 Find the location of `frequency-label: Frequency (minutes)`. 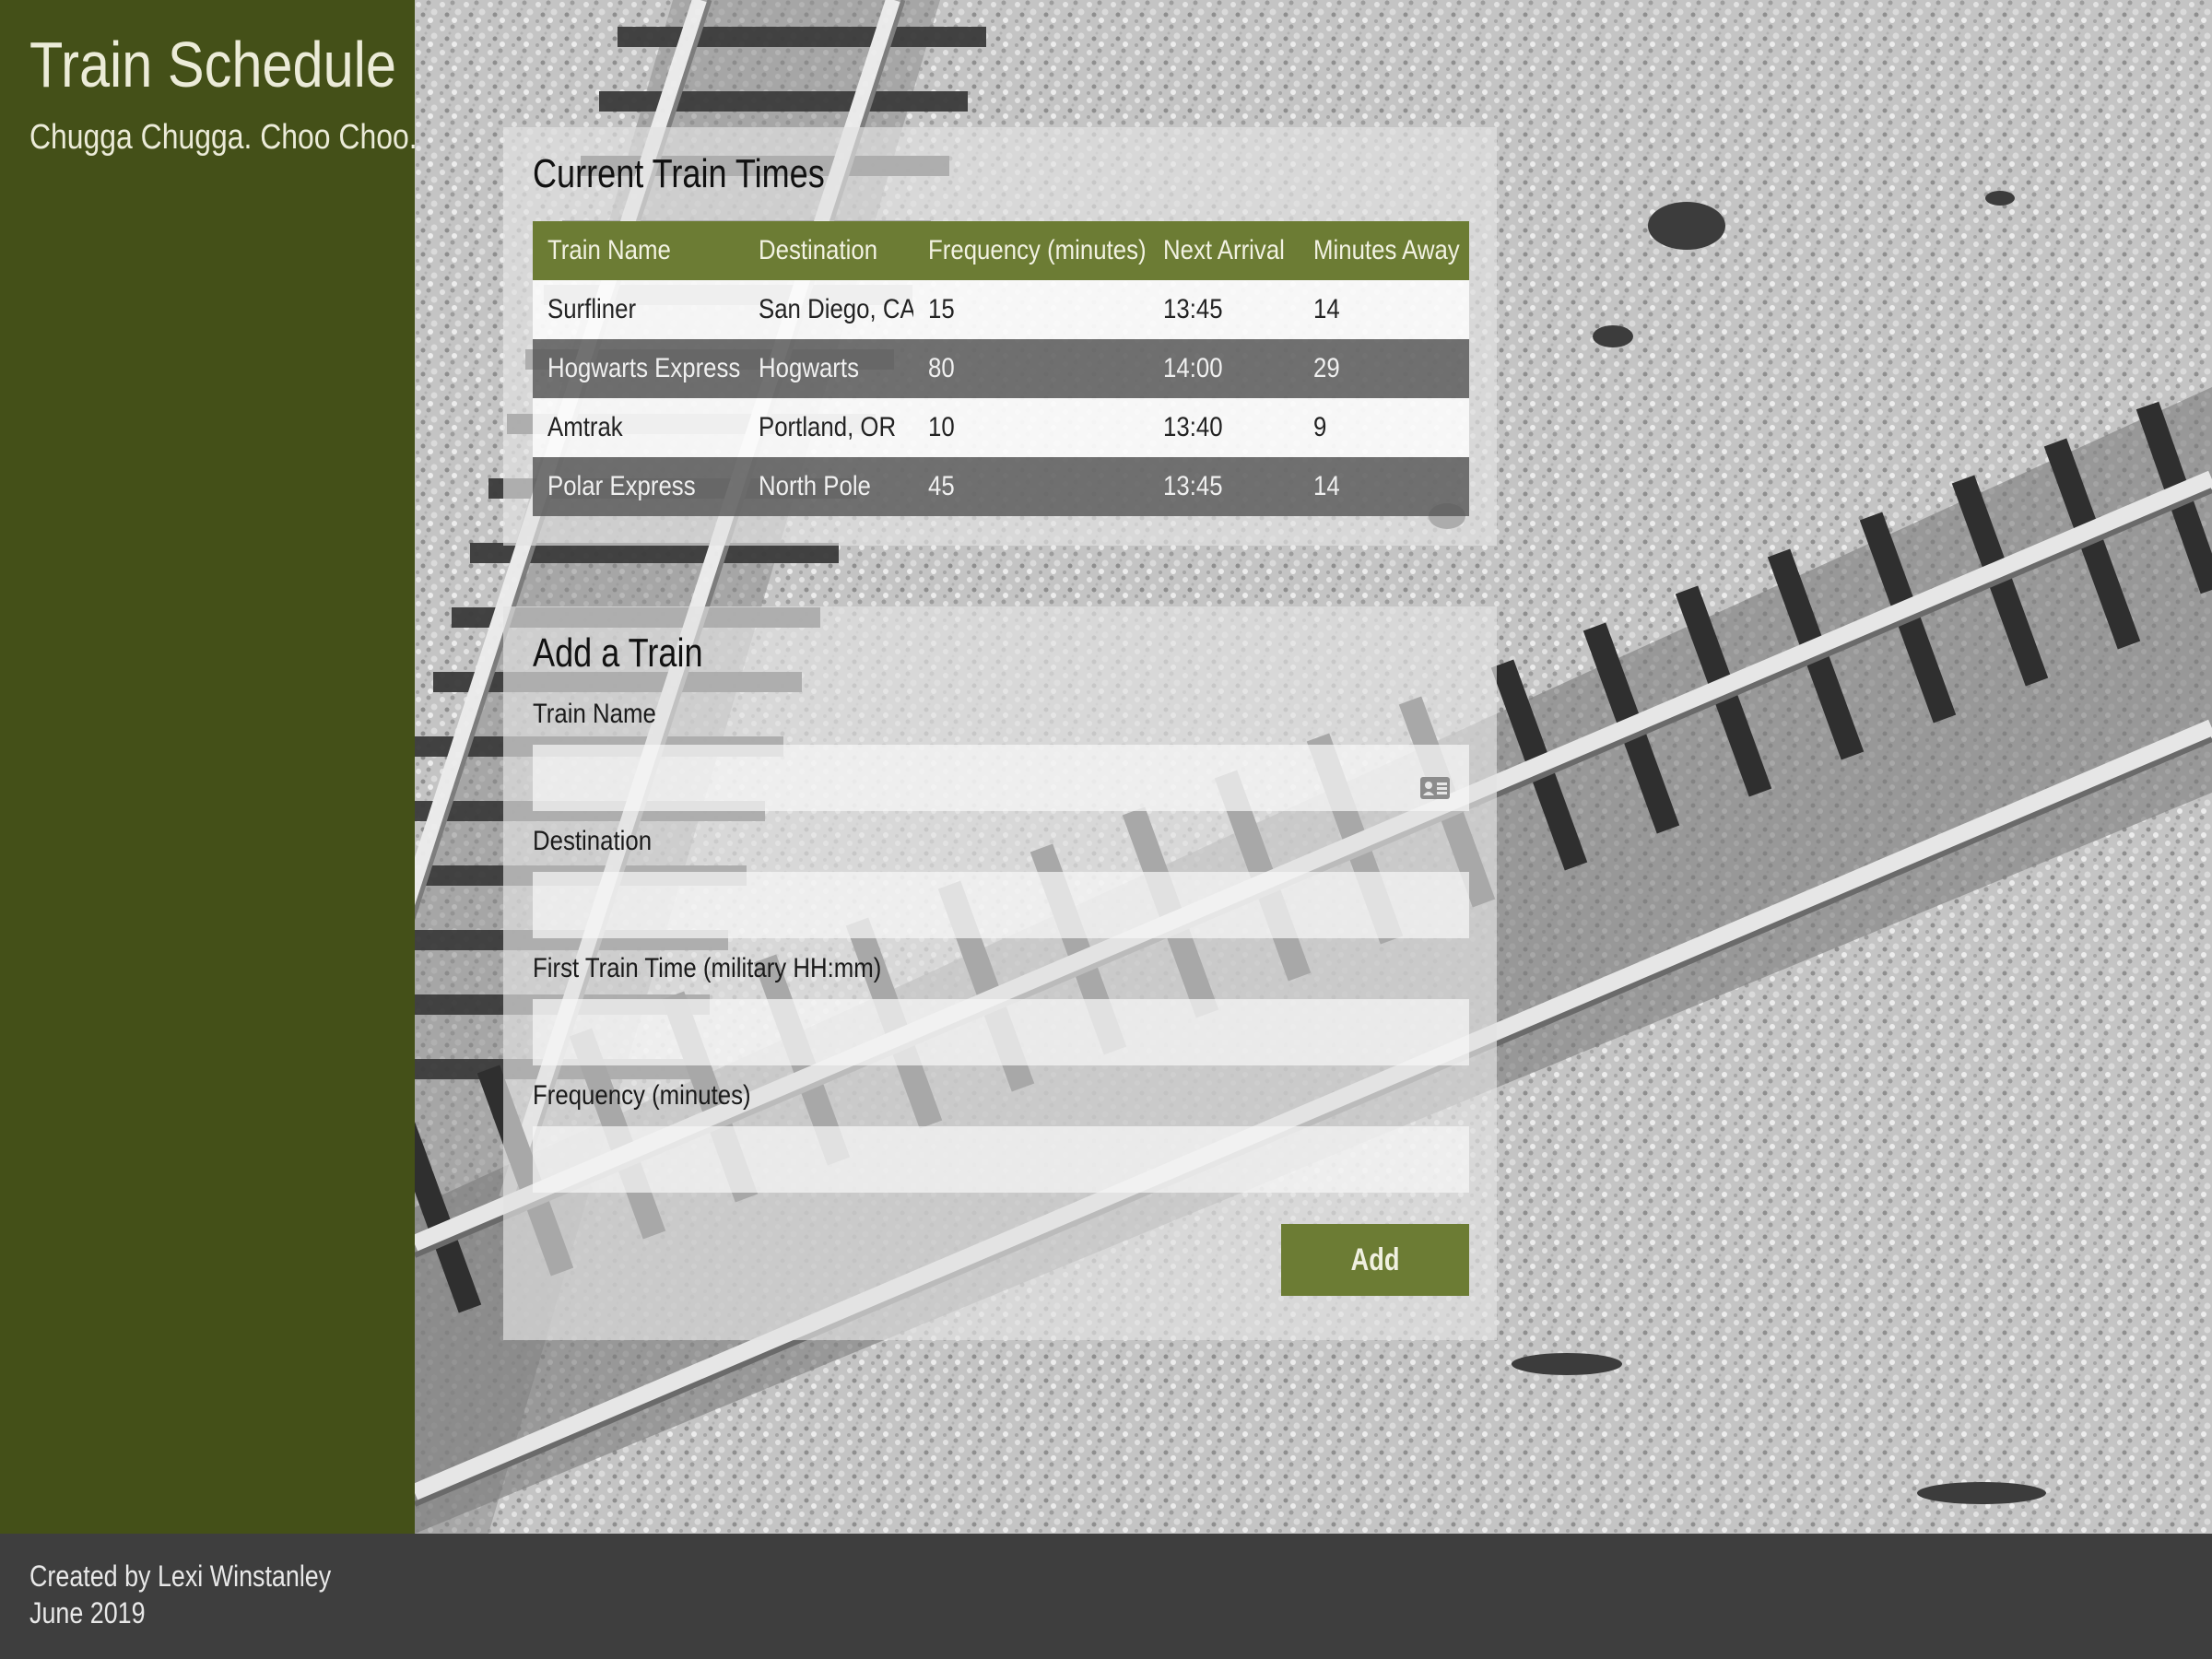

frequency-label: Frequency (minutes) is located at coordinates (642, 1095).